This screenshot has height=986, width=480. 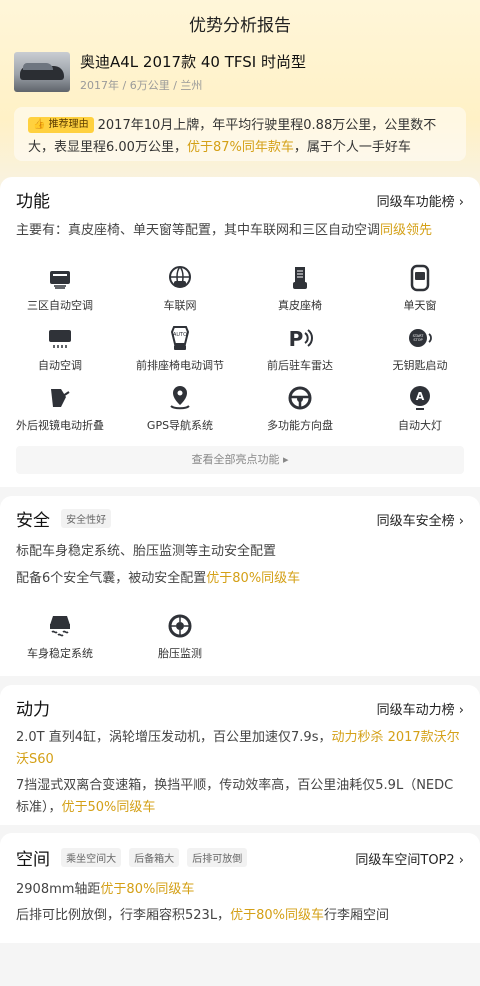 I want to click on safety-rank-link: 同级车安全榜 ›, so click(x=420, y=519).